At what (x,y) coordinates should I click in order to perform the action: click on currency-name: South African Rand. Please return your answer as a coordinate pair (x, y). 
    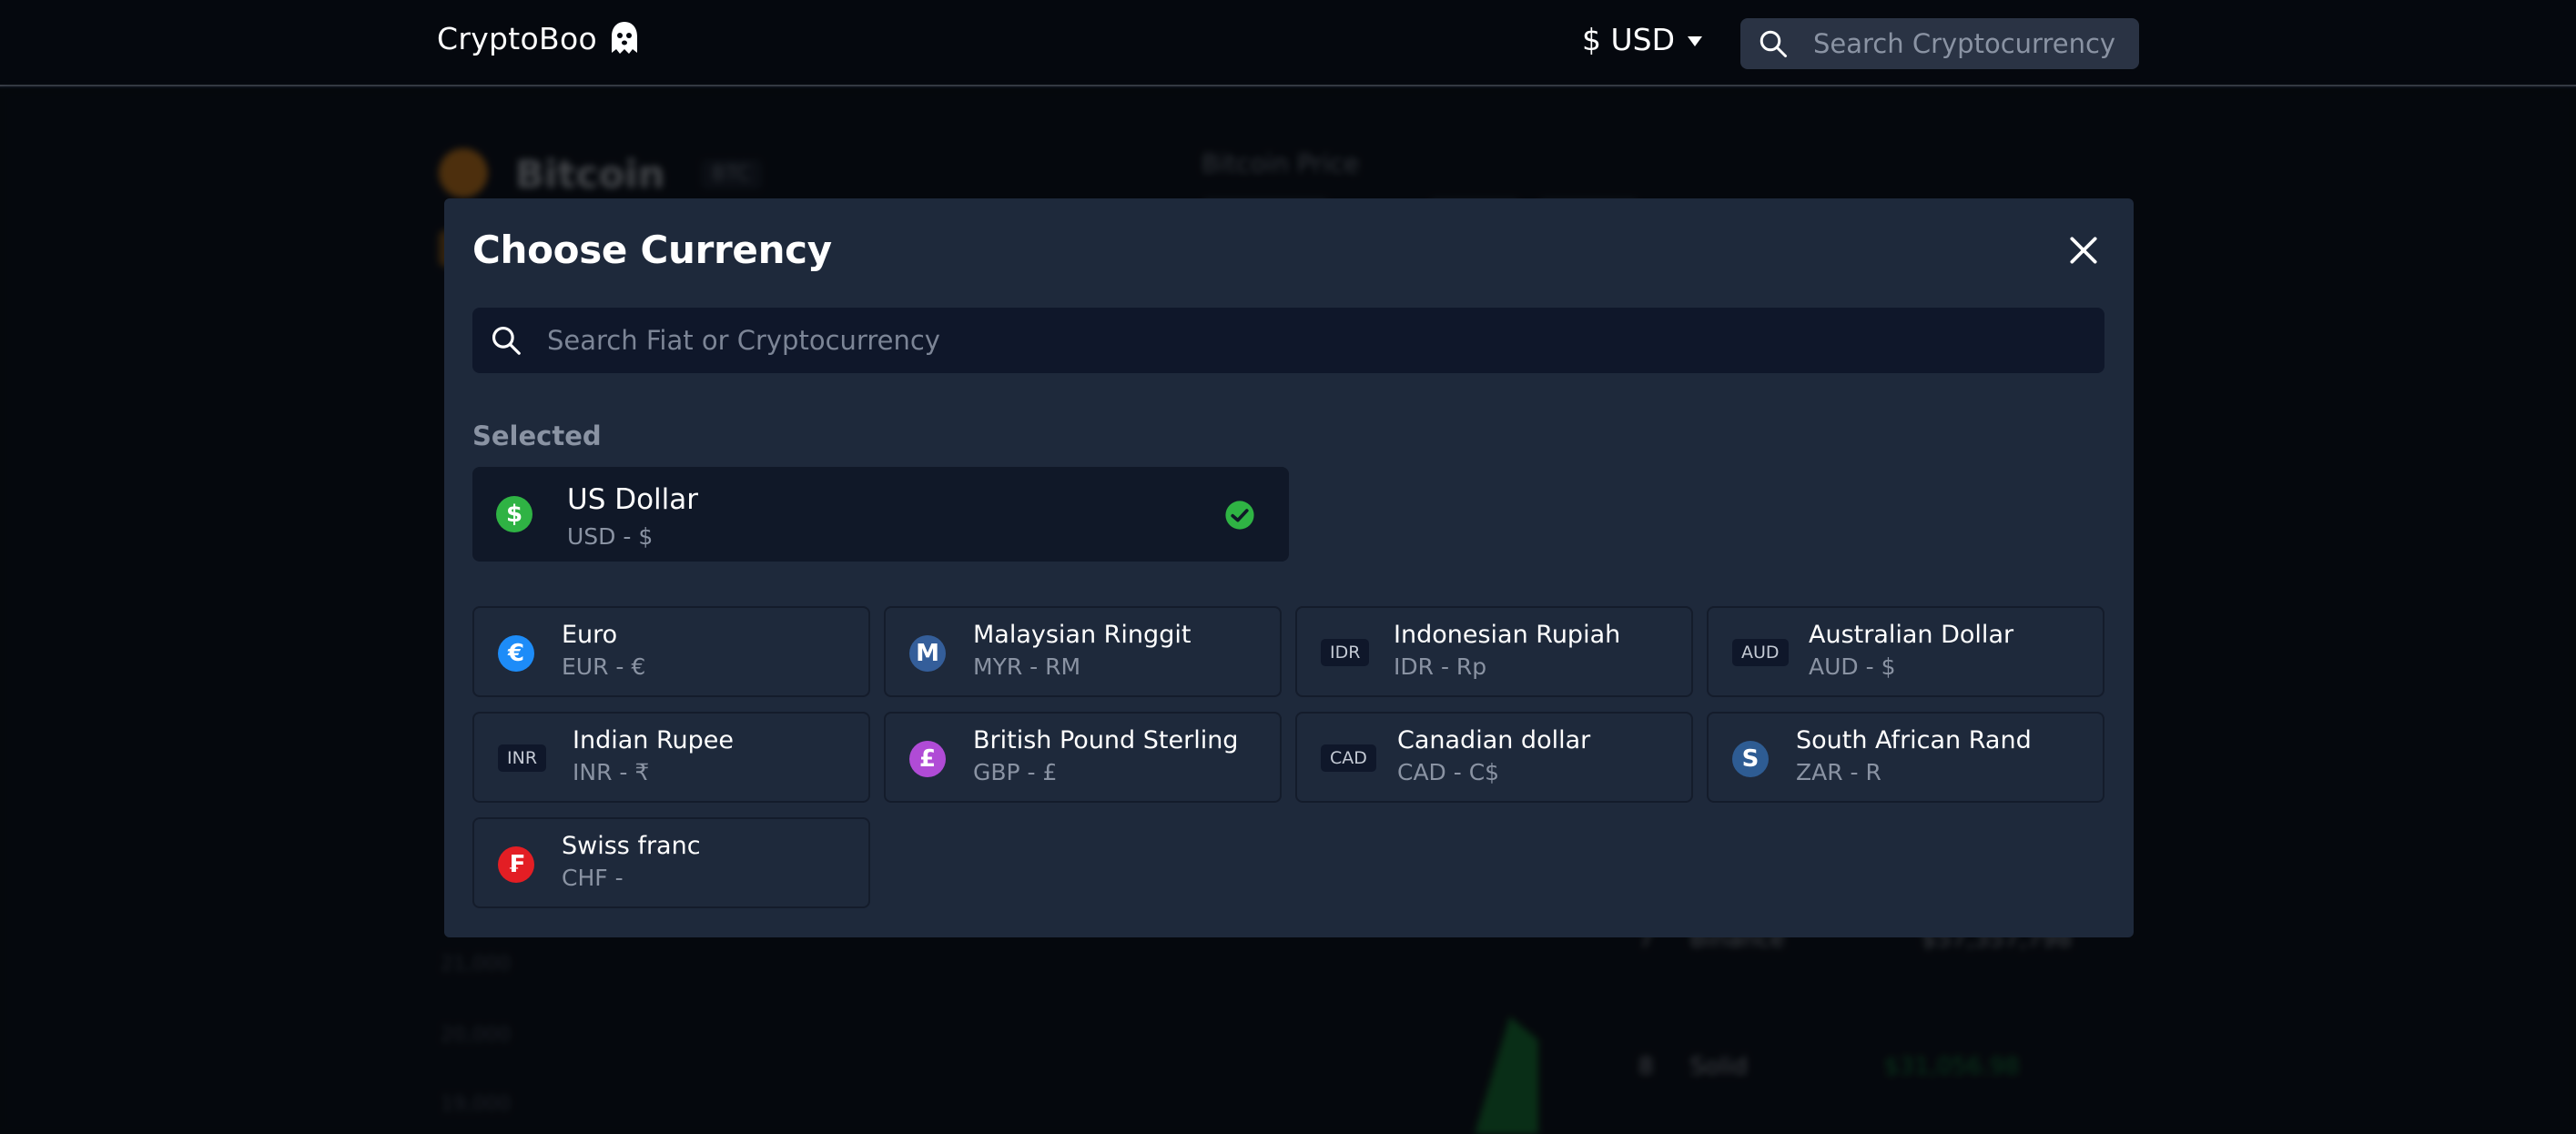
    Looking at the image, I should click on (1914, 740).